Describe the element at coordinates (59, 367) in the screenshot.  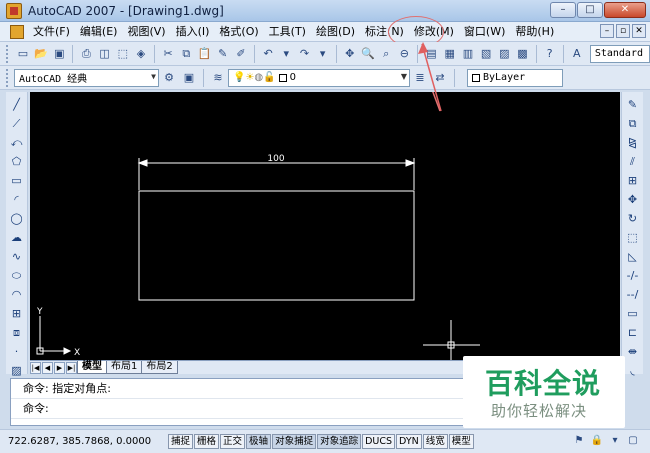
I see `tab-nav-next: ▶` at that location.